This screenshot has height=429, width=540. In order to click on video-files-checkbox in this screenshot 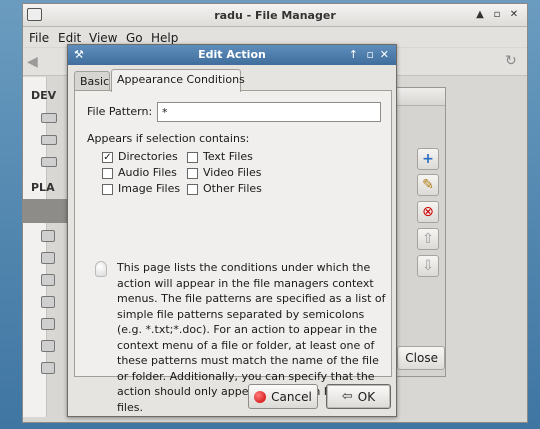, I will do `click(192, 173)`.